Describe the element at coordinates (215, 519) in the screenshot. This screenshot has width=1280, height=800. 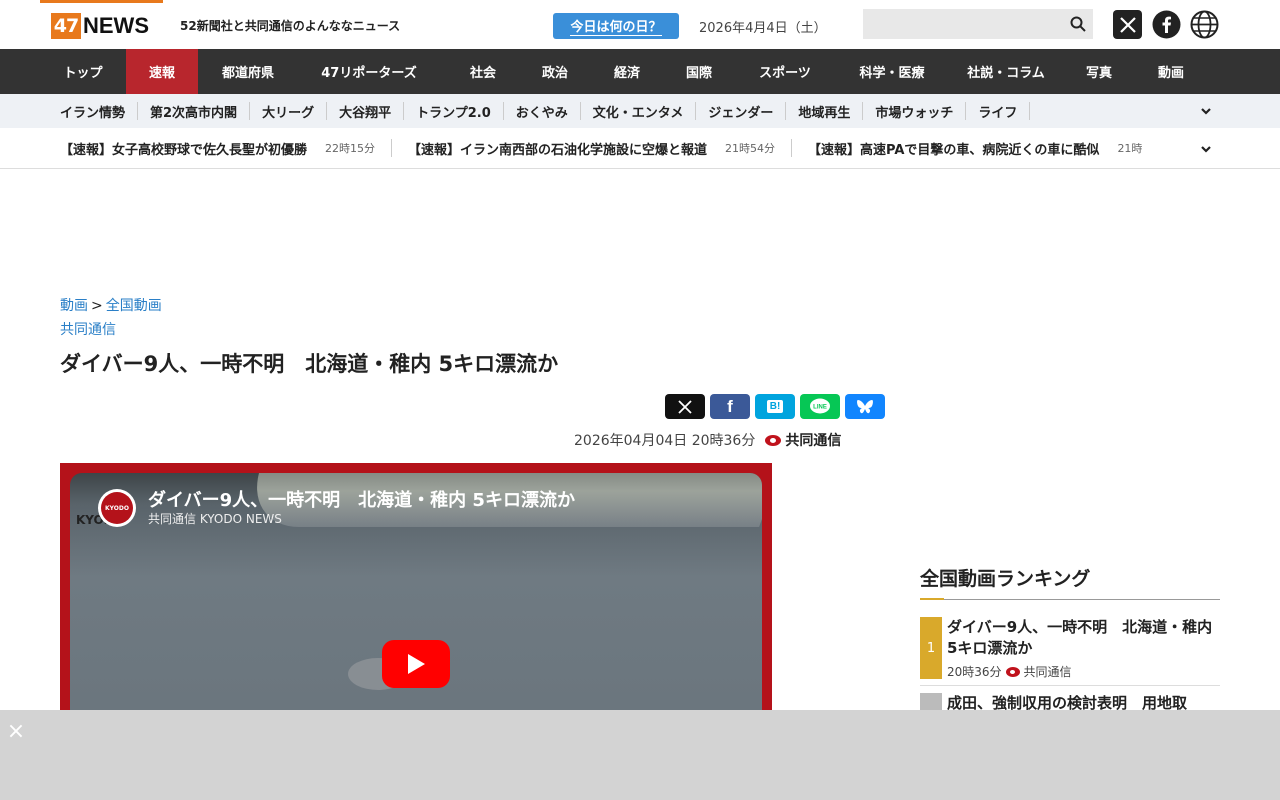
I see `video-channel-name: 共同通信 KYODO NEWS` at that location.